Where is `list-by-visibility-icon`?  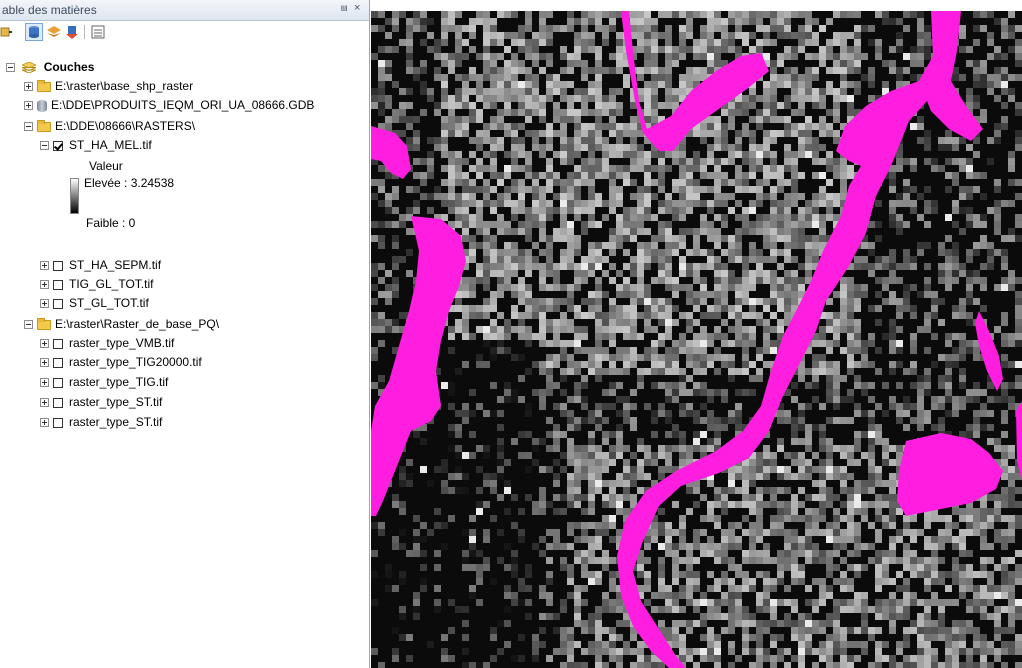
list-by-visibility-icon is located at coordinates (54, 32).